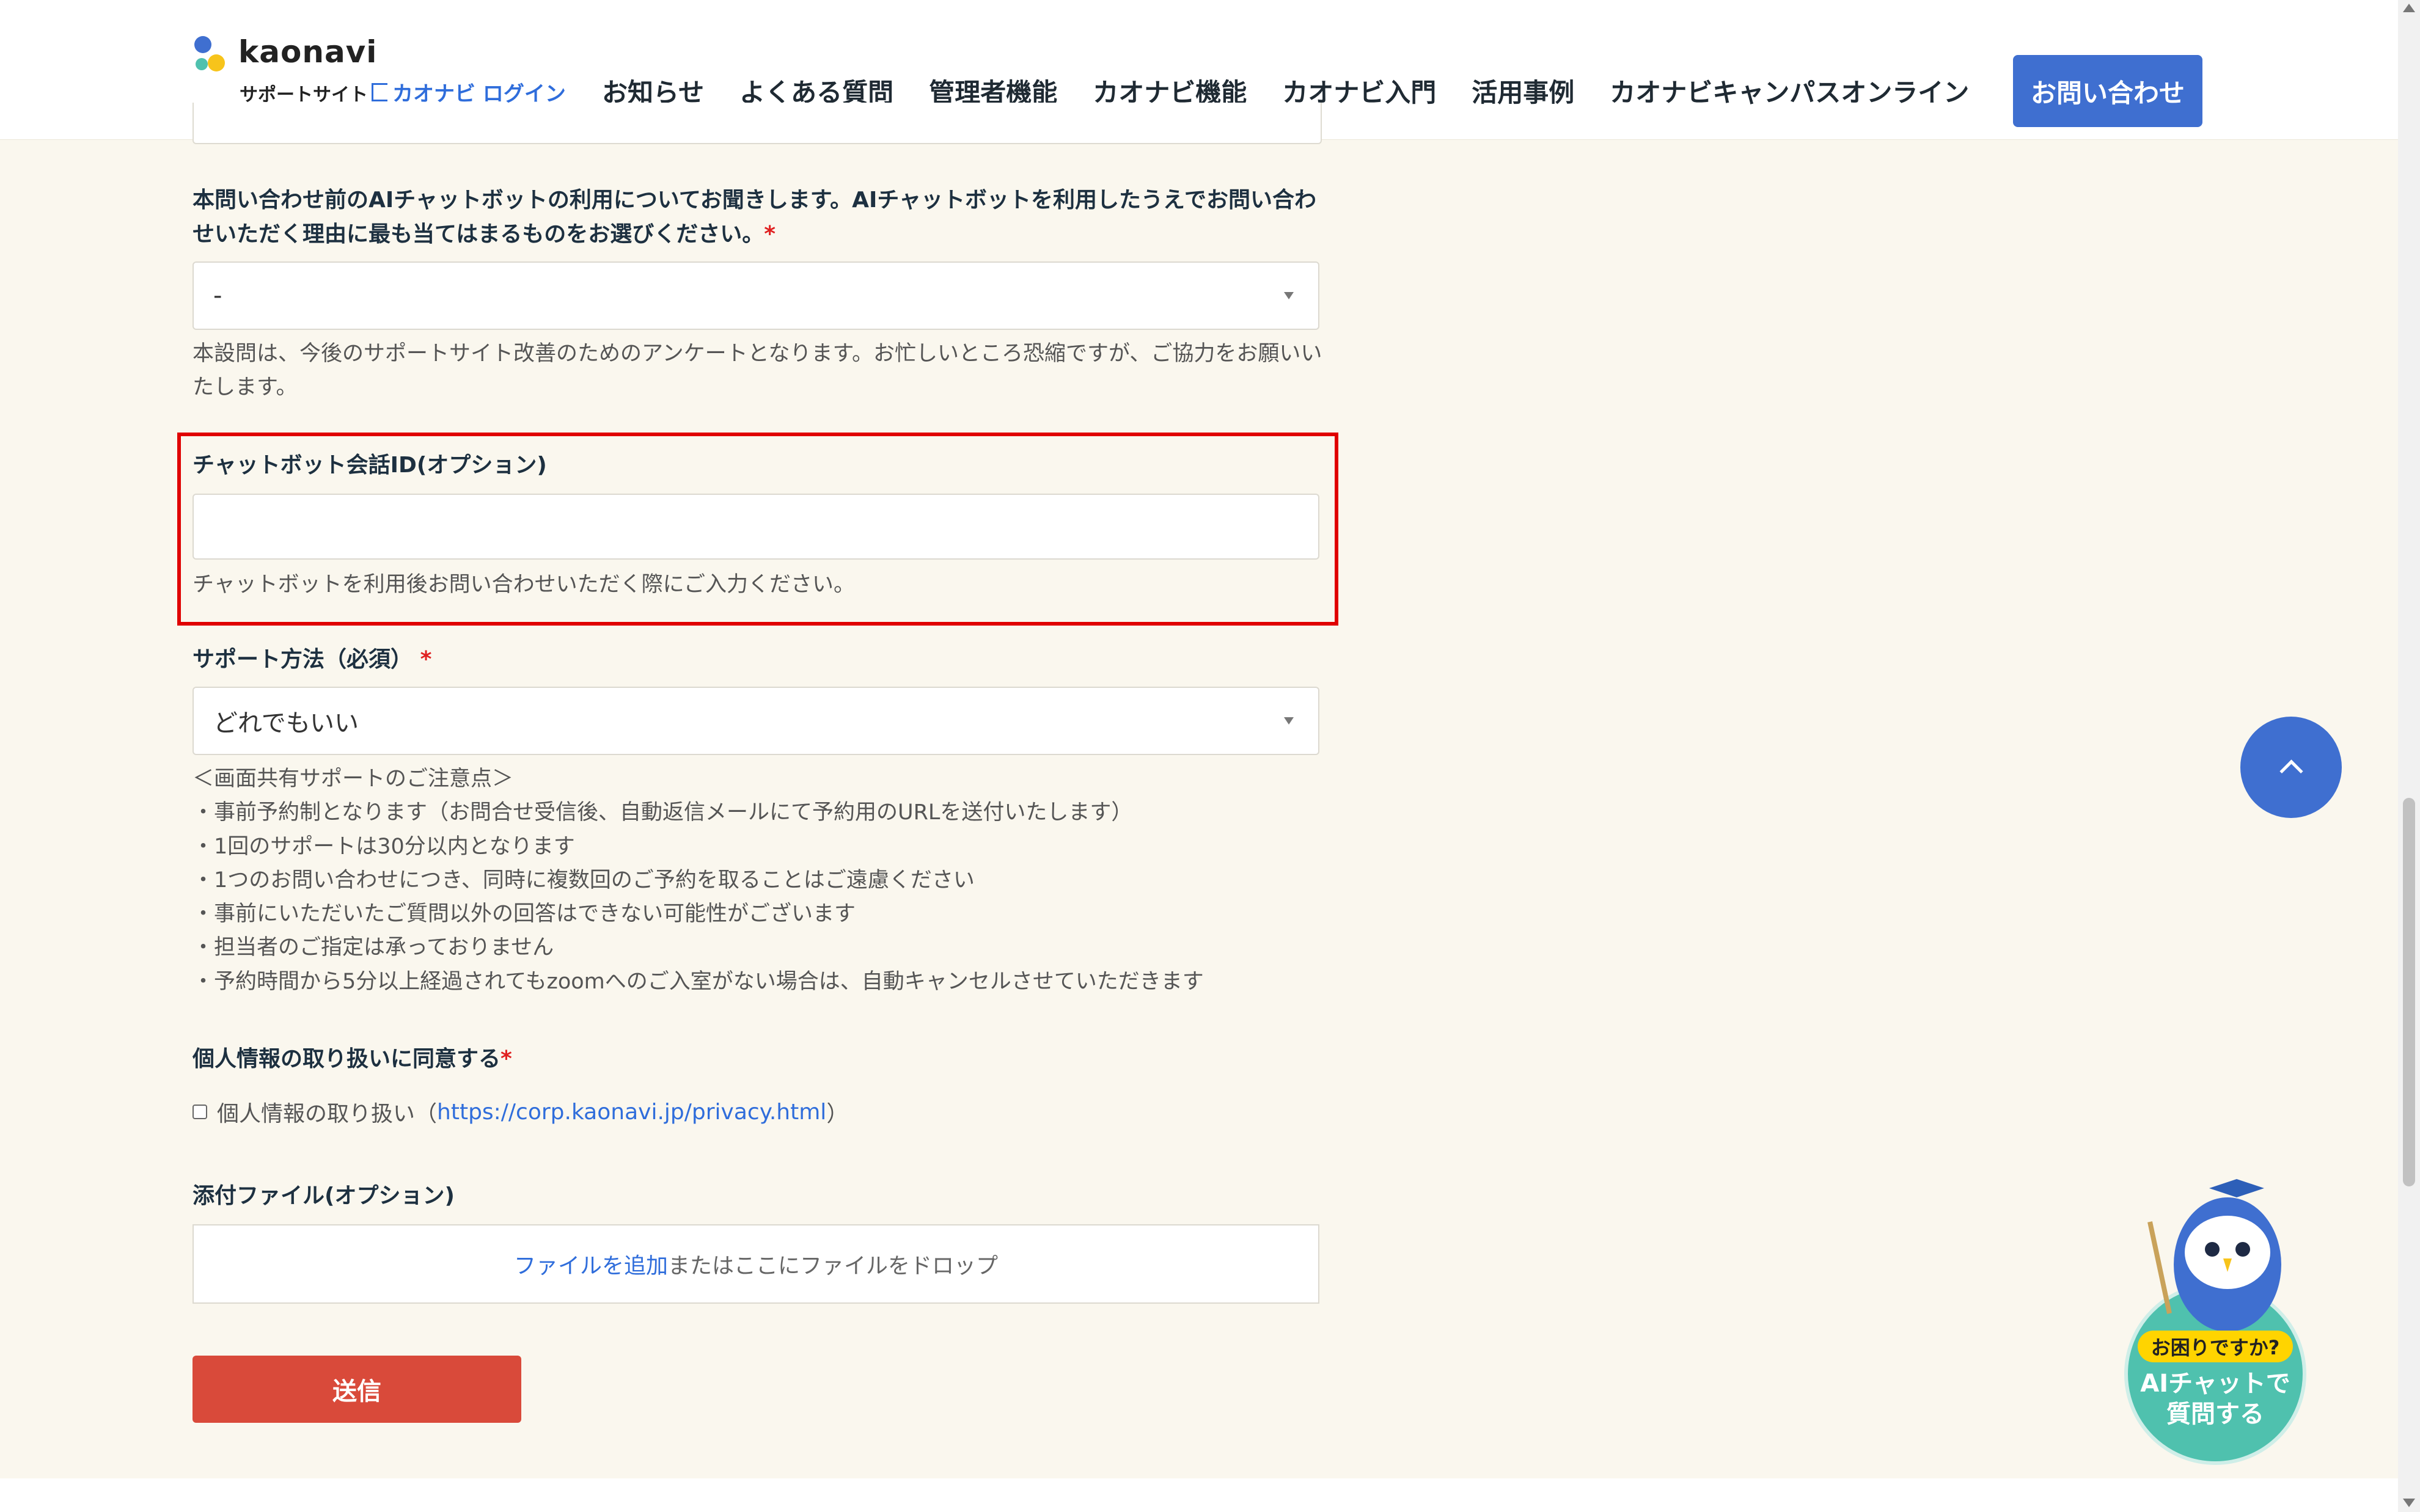 The image size is (2420, 1512). What do you see at coordinates (756, 295) in the screenshot?
I see `ai-question-select: -` at bounding box center [756, 295].